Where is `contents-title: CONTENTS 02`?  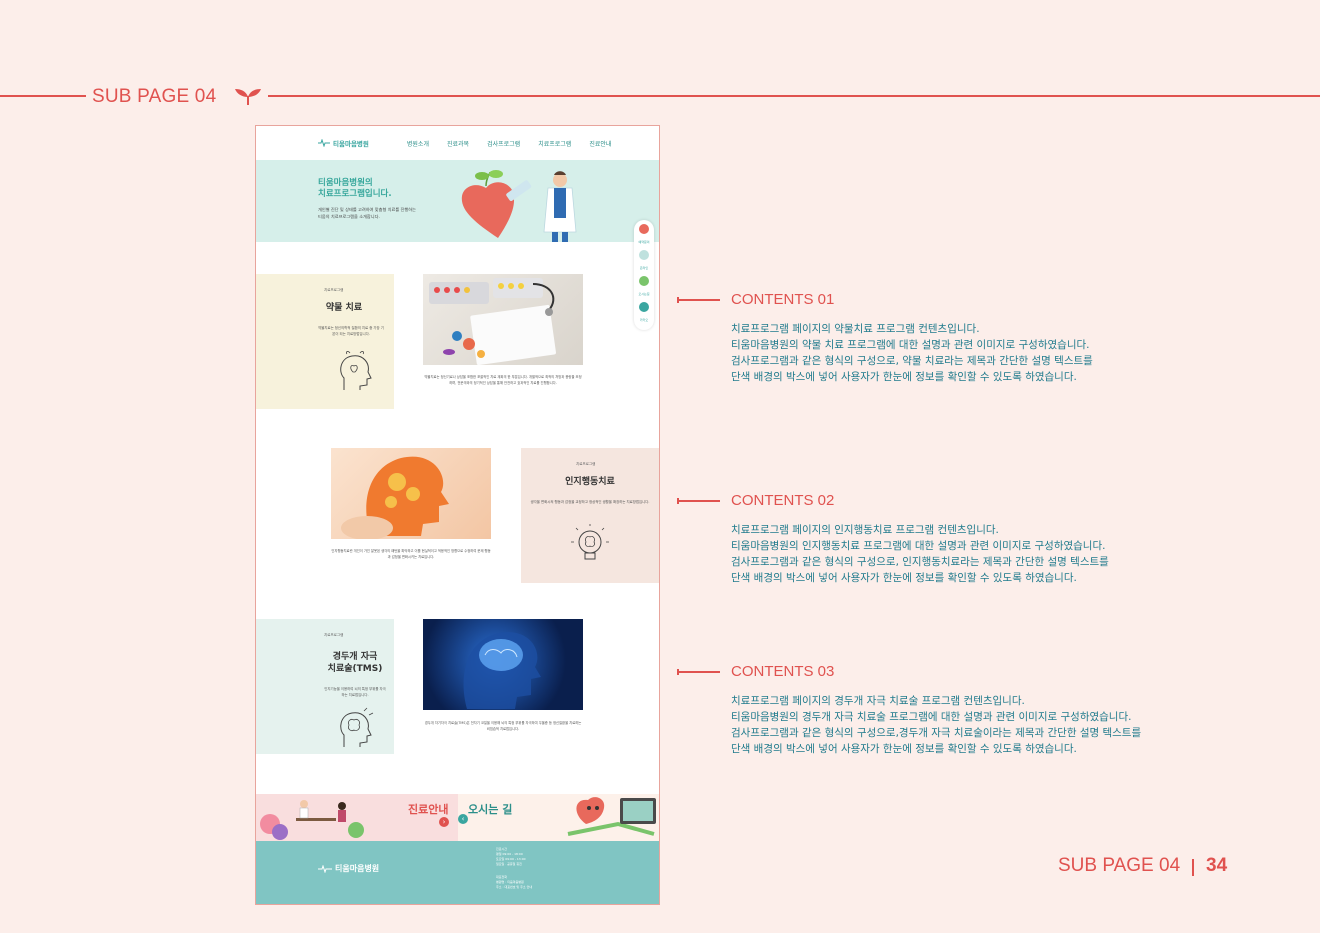
contents-title: CONTENTS 02 is located at coordinates (783, 500).